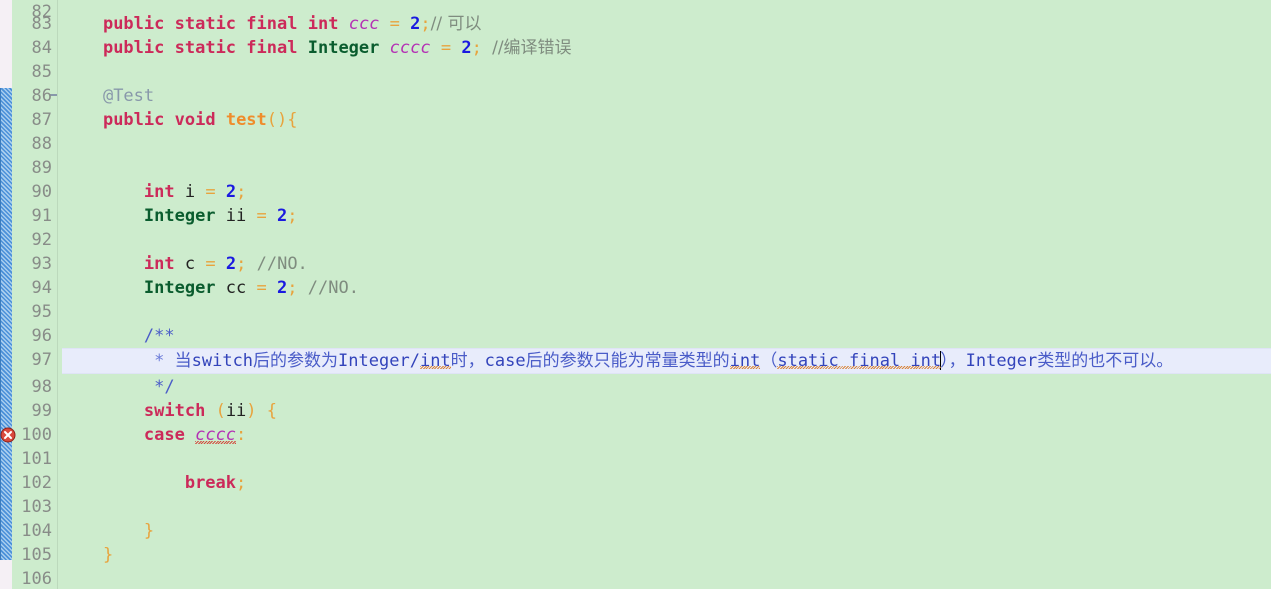 This screenshot has width=1271, height=589. What do you see at coordinates (635, 459) in the screenshot?
I see `code-line: 101` at bounding box center [635, 459].